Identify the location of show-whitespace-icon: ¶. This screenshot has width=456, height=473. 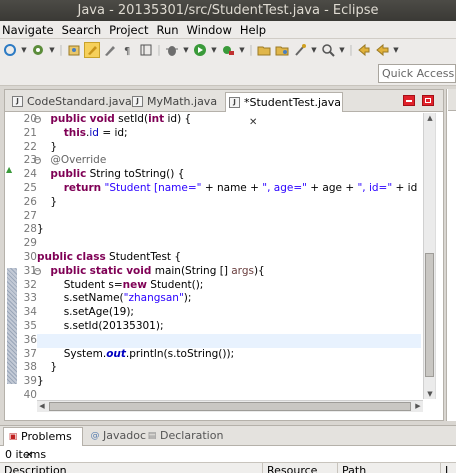
(128, 50).